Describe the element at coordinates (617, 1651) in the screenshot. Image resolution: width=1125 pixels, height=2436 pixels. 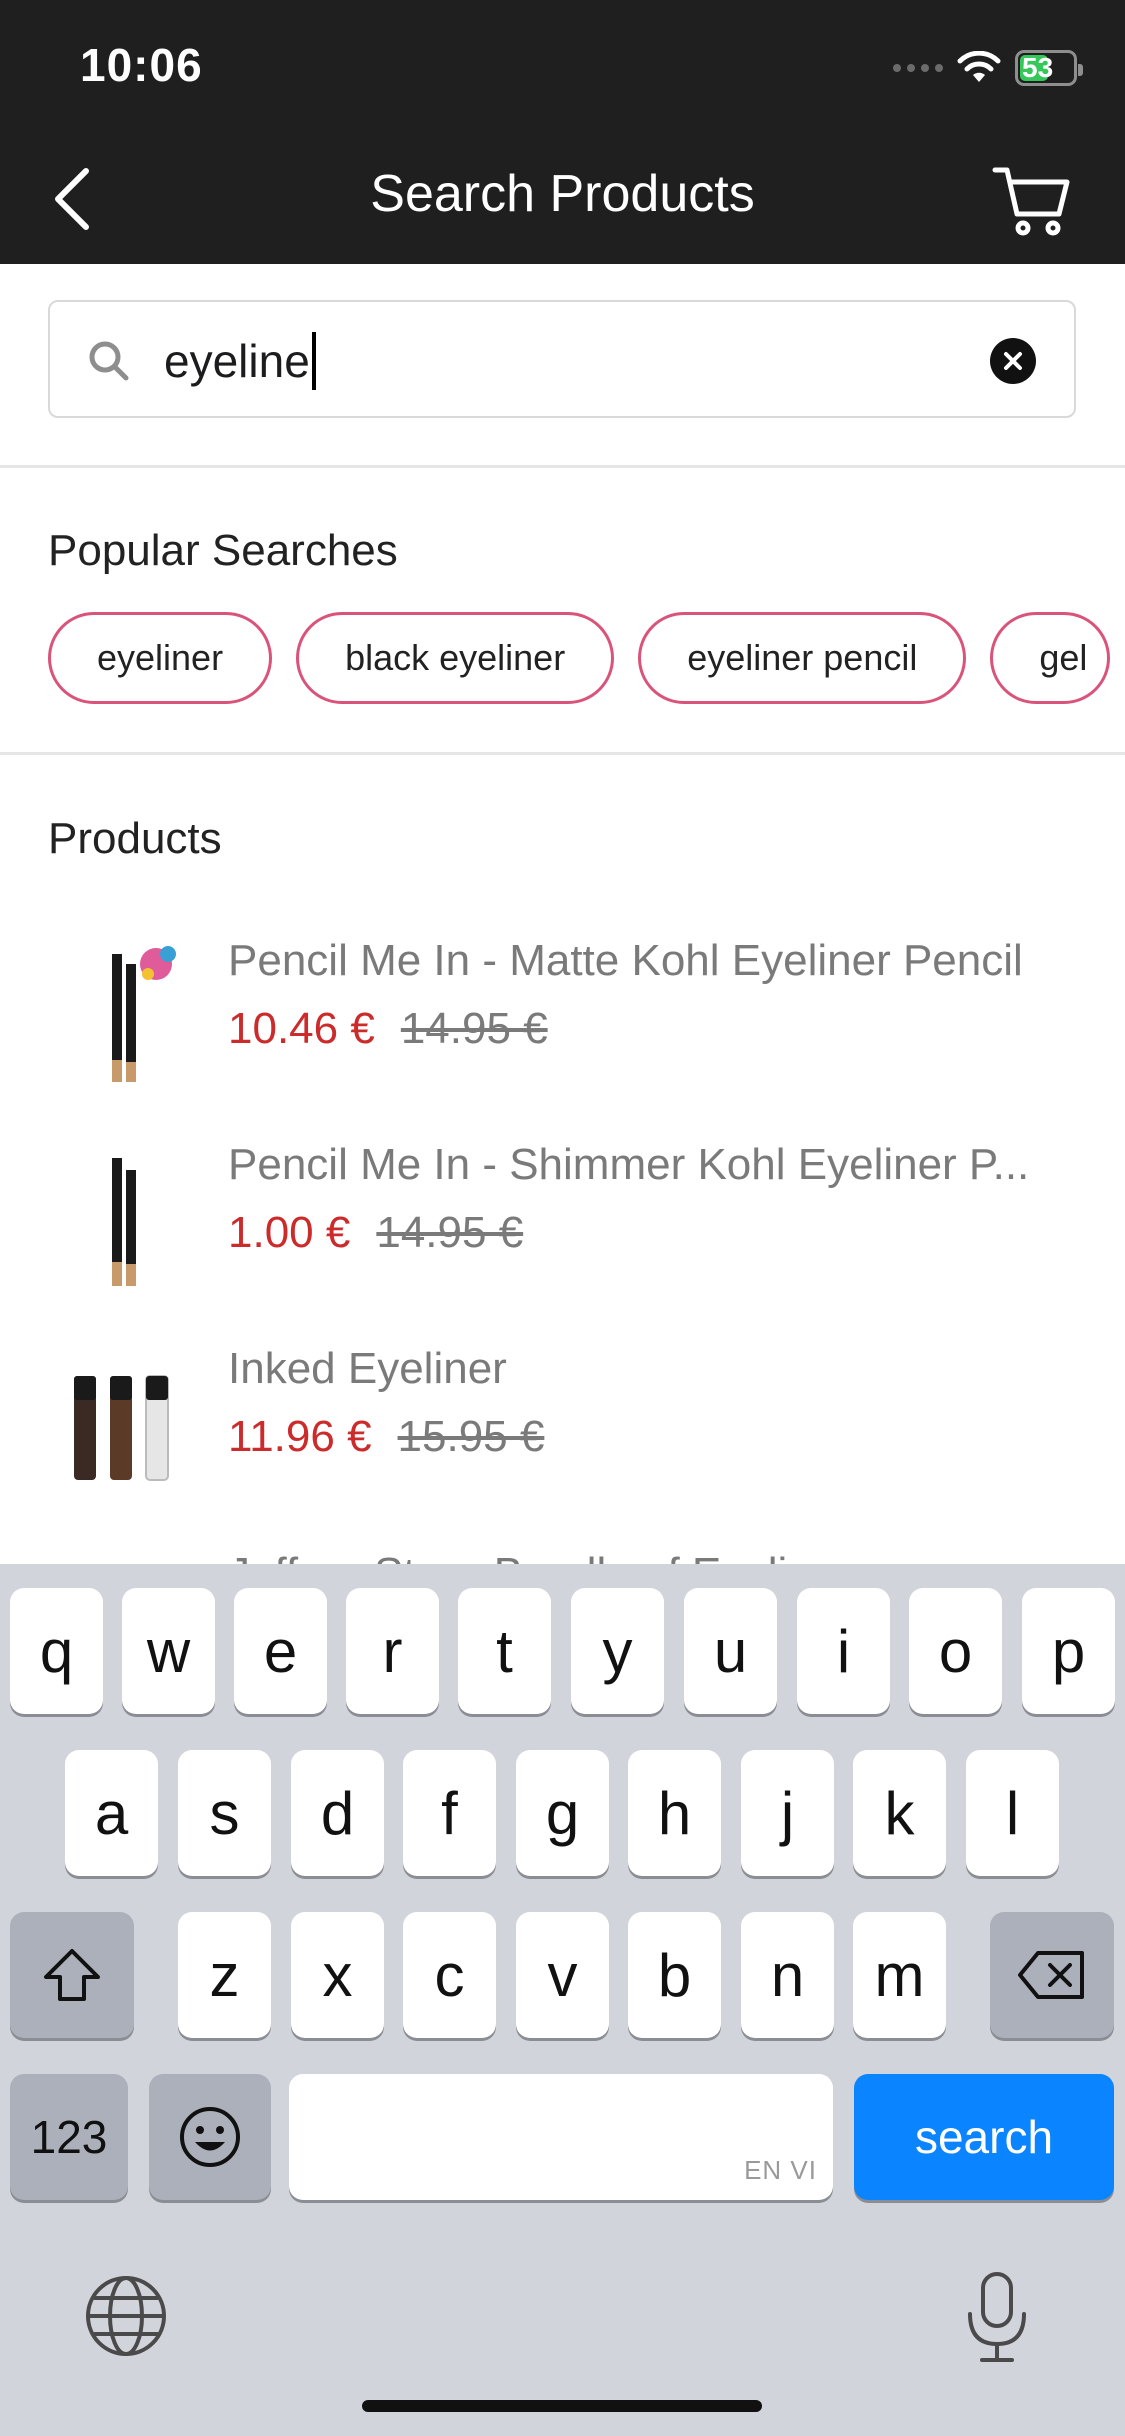
I see `key-y: y` at that location.